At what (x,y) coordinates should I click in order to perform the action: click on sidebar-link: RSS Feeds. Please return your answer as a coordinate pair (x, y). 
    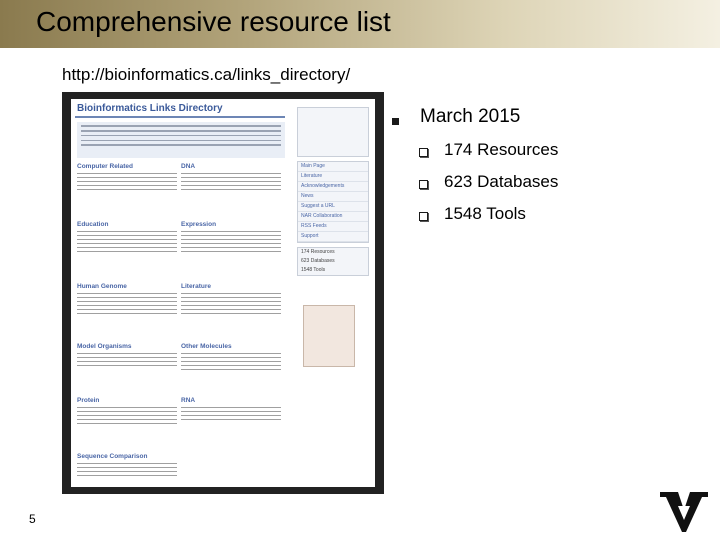
    Looking at the image, I should click on (333, 227).